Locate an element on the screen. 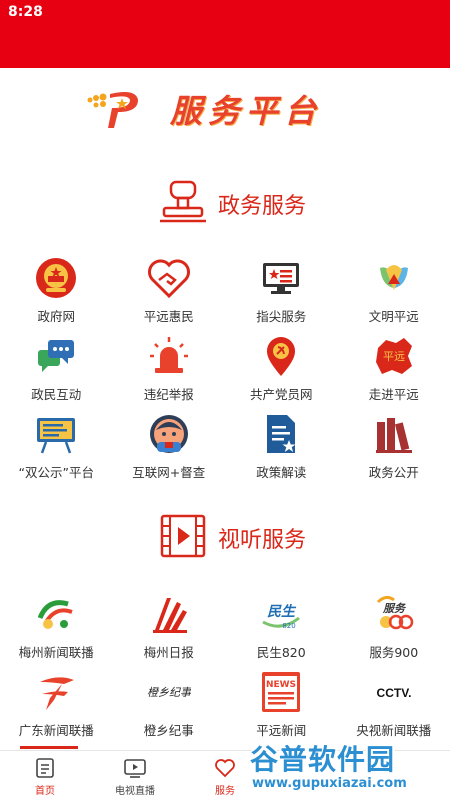  svg-text: NEWS is located at coordinates (281, 685).